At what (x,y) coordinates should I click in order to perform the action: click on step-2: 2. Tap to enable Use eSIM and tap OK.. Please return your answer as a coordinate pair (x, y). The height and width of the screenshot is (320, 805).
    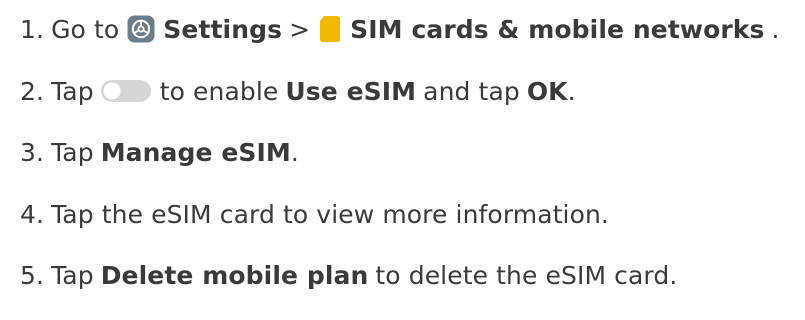
    Looking at the image, I should click on (298, 91).